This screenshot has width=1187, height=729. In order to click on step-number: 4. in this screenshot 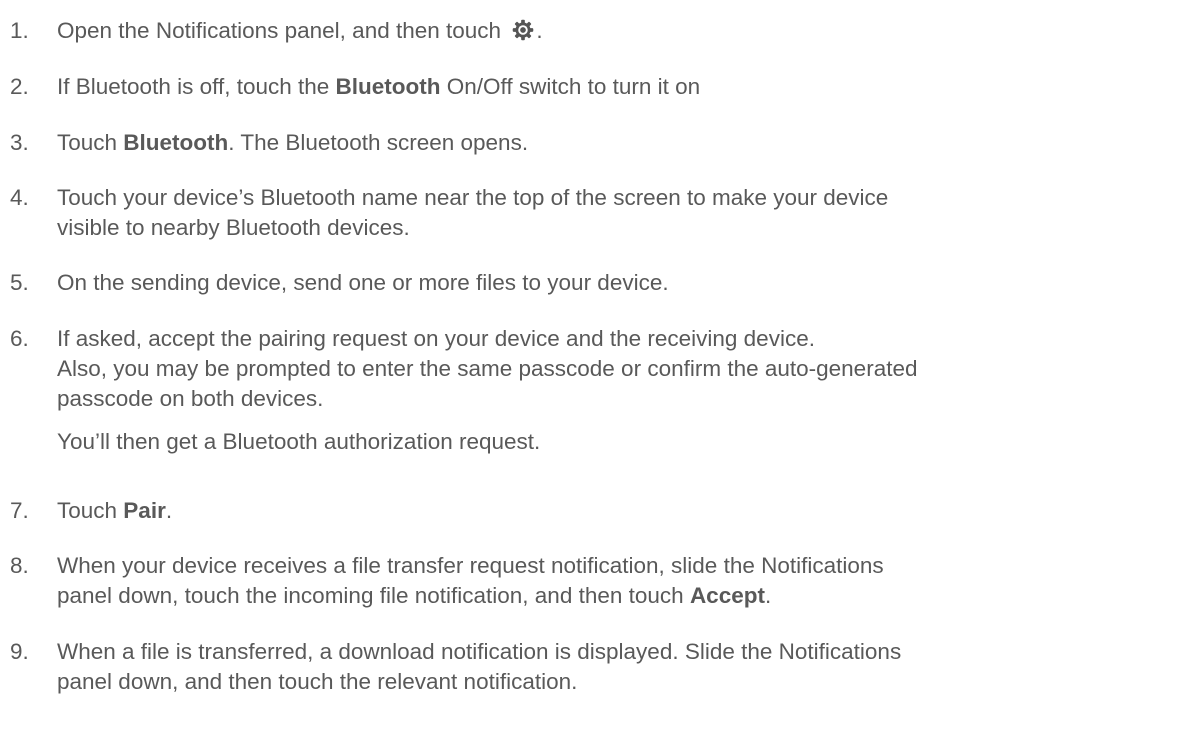, I will do `click(19, 197)`.